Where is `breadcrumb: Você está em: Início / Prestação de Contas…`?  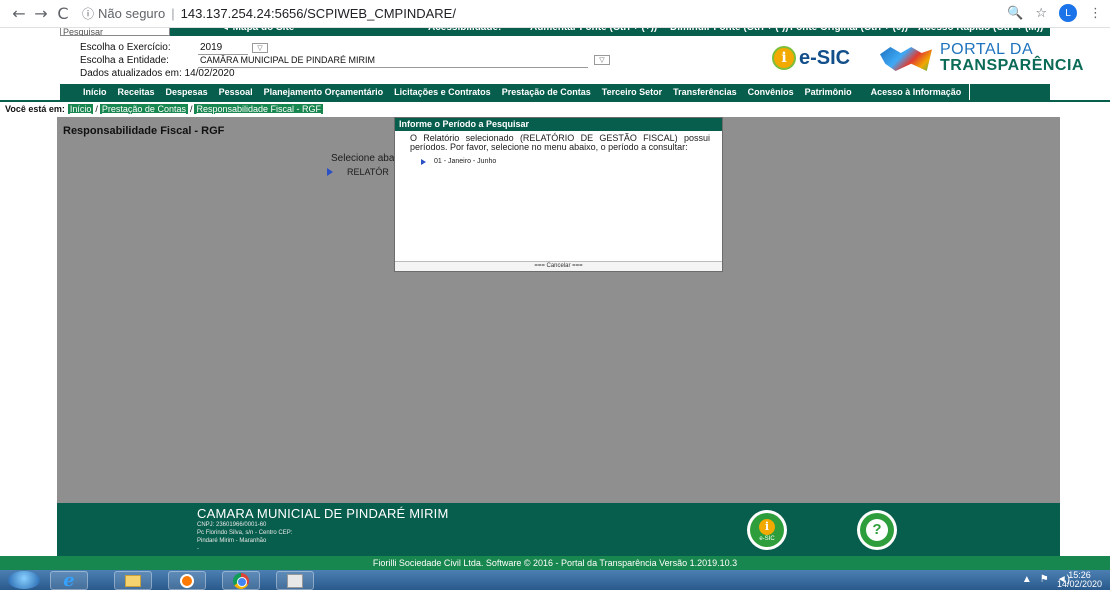
breadcrumb: Você está em: Início / Prestação de Contas… is located at coordinates (164, 109).